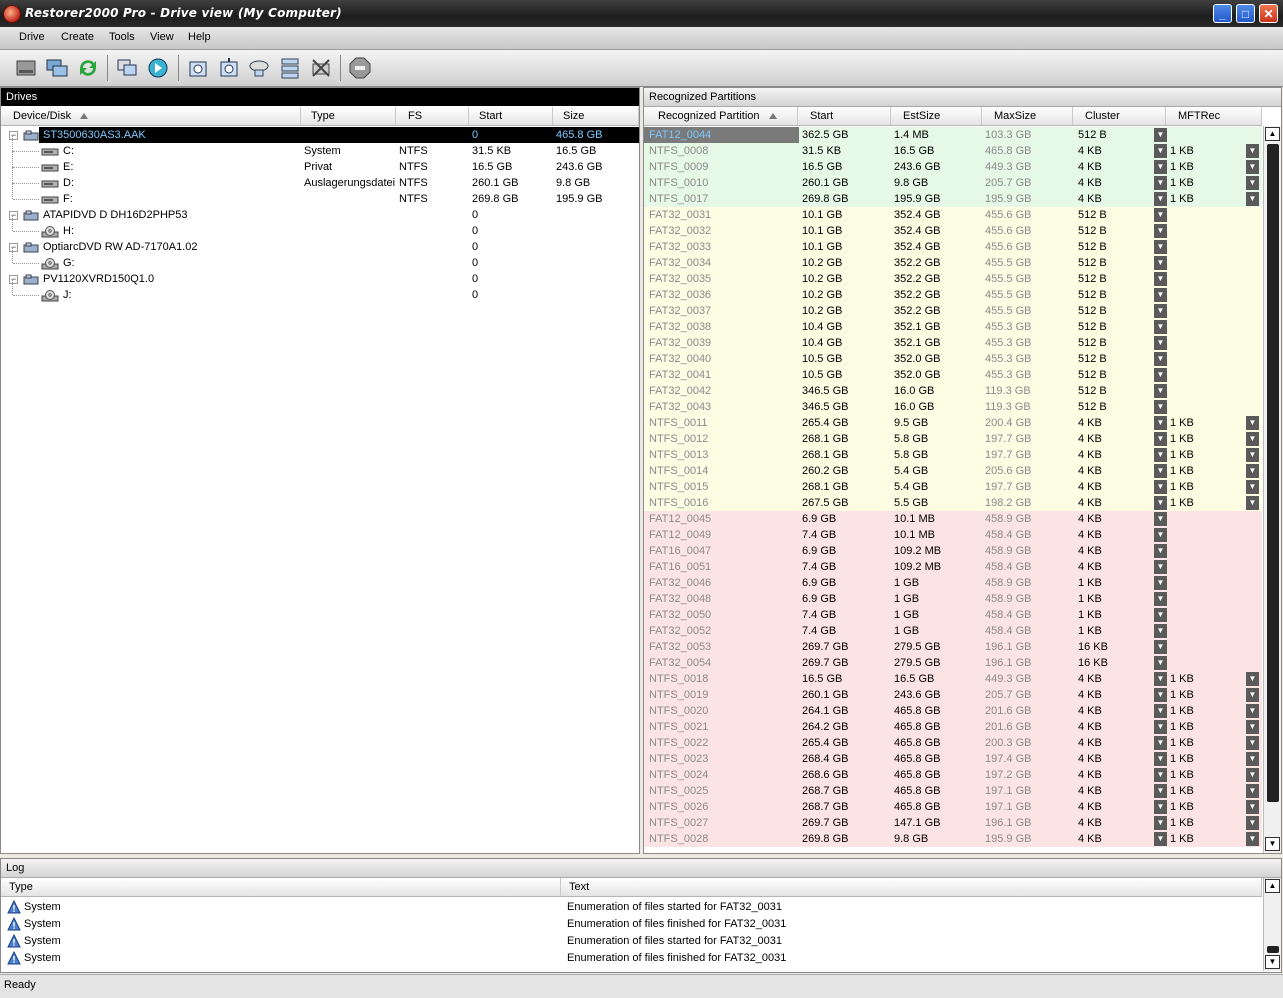  Describe the element at coordinates (953, 327) in the screenshot. I see `partition-row: FAT32_0038 10.4 GB 352.1 GB 455.3 GB 512 B ▼` at that location.